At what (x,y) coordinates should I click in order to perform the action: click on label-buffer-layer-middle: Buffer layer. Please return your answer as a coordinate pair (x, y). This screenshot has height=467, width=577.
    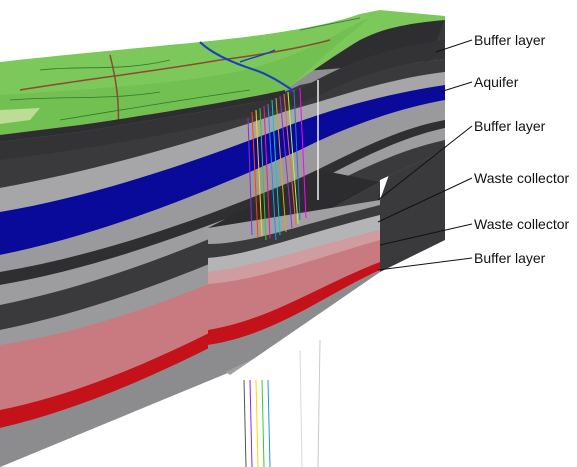
    Looking at the image, I should click on (510, 126).